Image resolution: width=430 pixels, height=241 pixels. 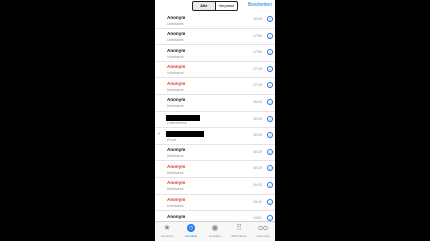 What do you see at coordinates (167, 236) in the screenshot?
I see `tab-label: Favoriten` at bounding box center [167, 236].